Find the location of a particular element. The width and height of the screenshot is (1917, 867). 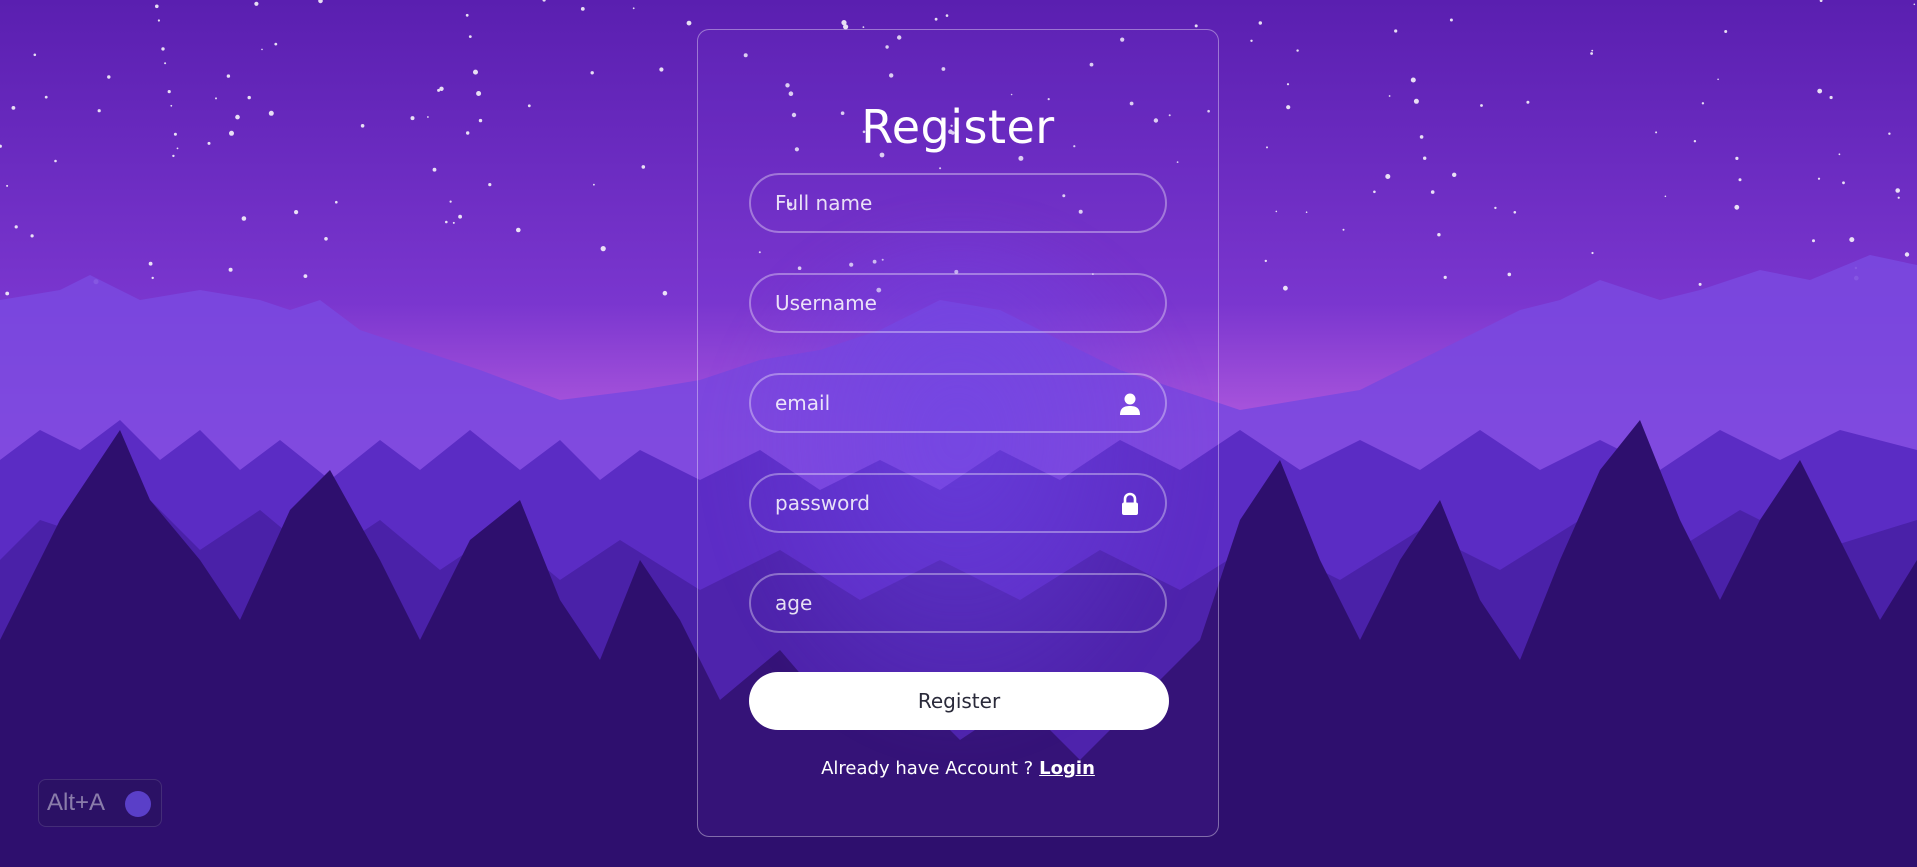

age-field is located at coordinates (958, 603).